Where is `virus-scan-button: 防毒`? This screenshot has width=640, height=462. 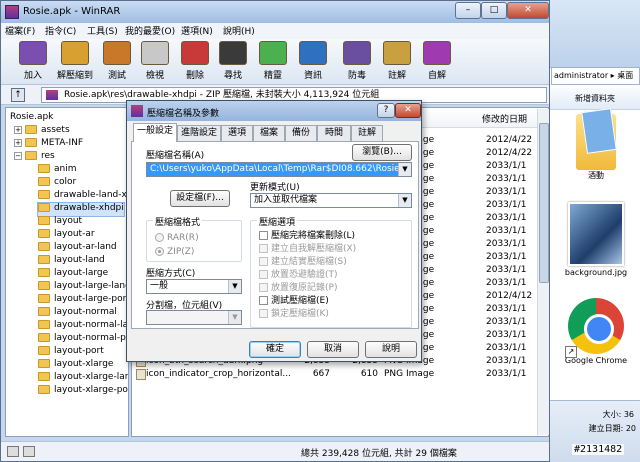
virus-scan-button: 防毒 is located at coordinates (357, 61).